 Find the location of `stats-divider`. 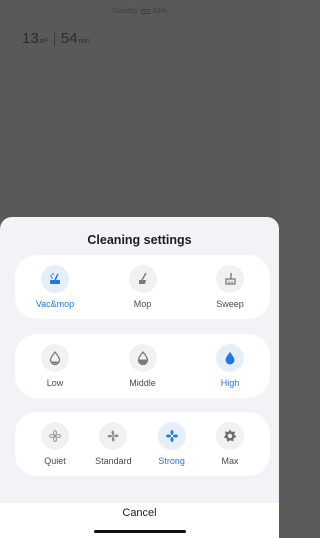

stats-divider is located at coordinates (54, 38).